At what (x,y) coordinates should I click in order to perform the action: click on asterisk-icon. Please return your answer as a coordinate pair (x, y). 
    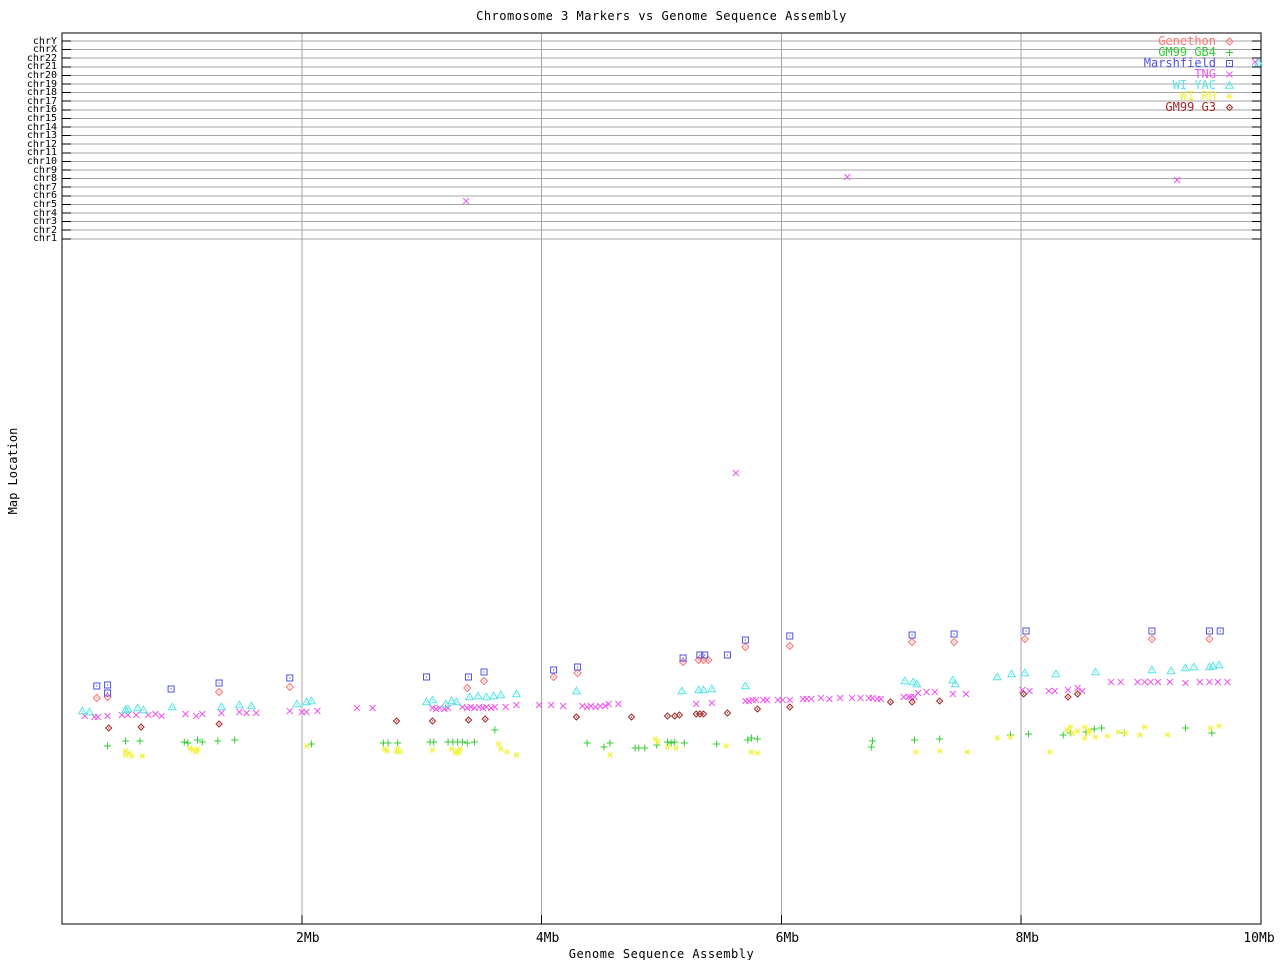
    Looking at the image, I should click on (1229, 96).